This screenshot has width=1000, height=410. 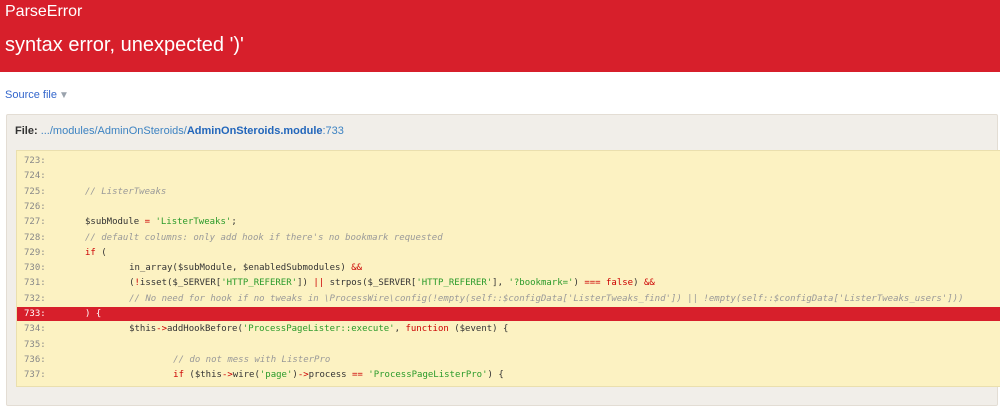 What do you see at coordinates (113, 131) in the screenshot?
I see `file-path: .../modules/AdminOnSteroids/` at bounding box center [113, 131].